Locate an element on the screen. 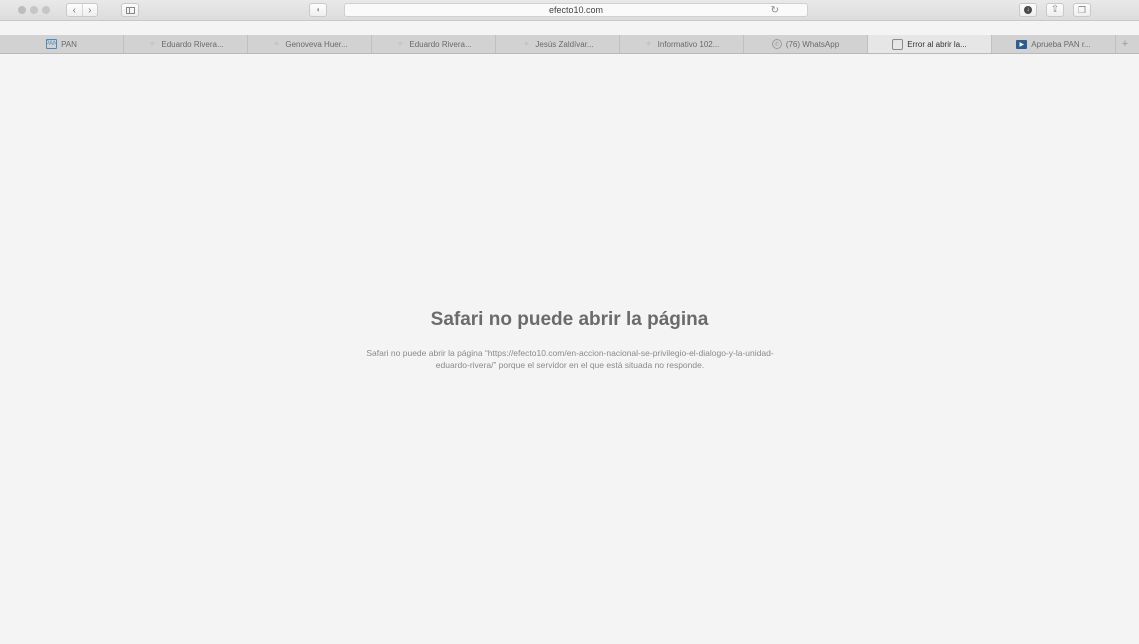  sidebar-icon is located at coordinates (130, 10).